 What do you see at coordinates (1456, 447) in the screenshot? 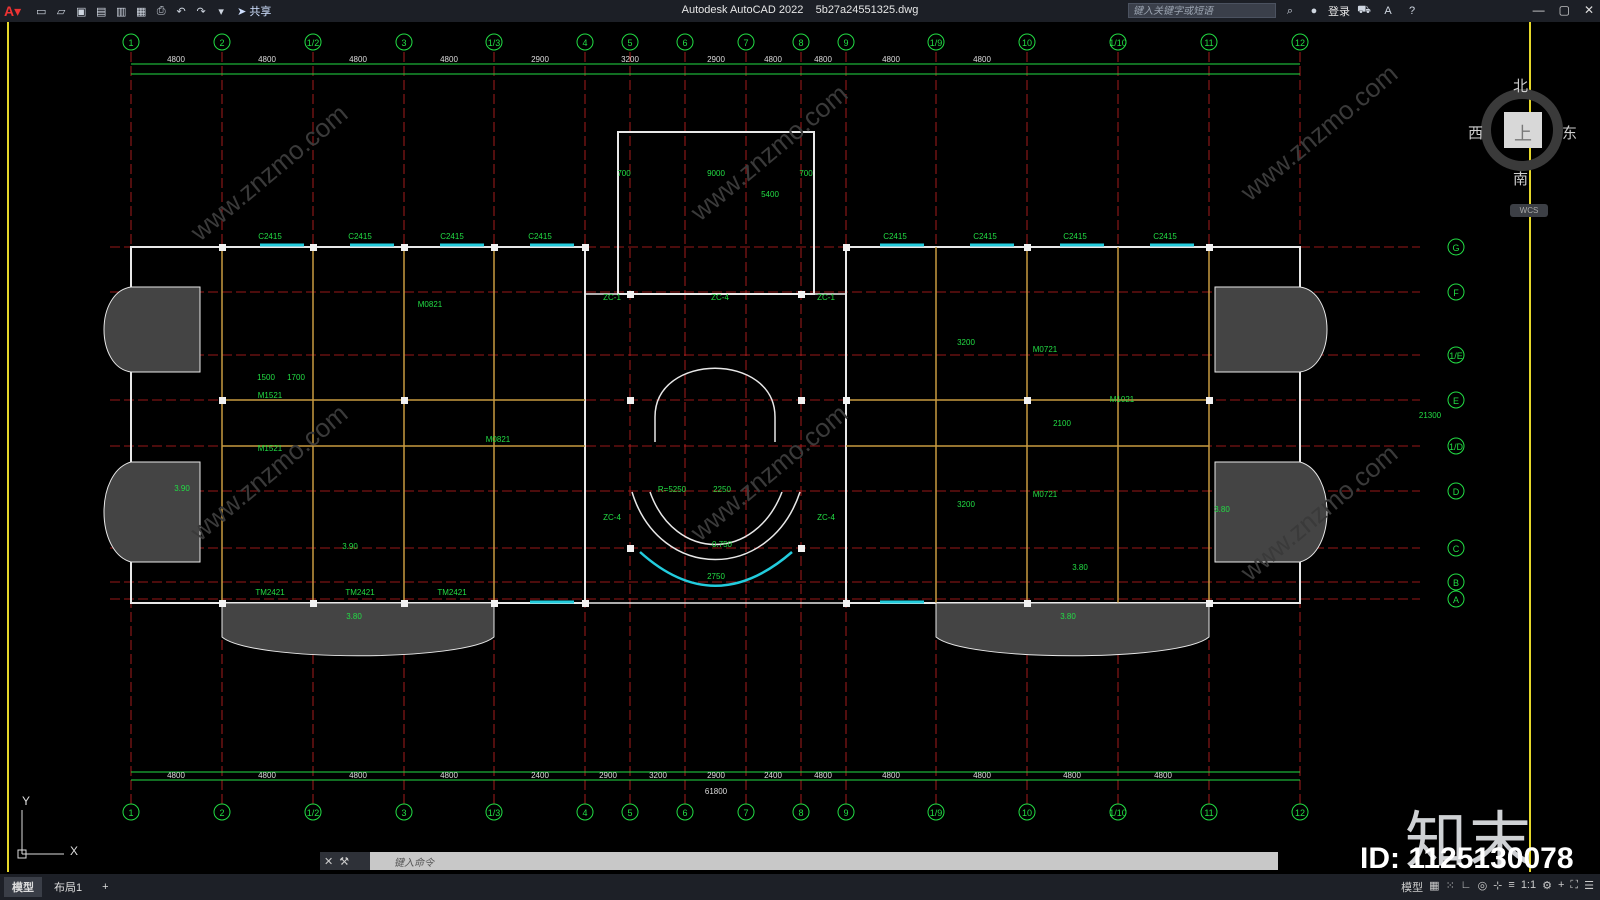
I see `grid-label-right: 1/D` at bounding box center [1456, 447].